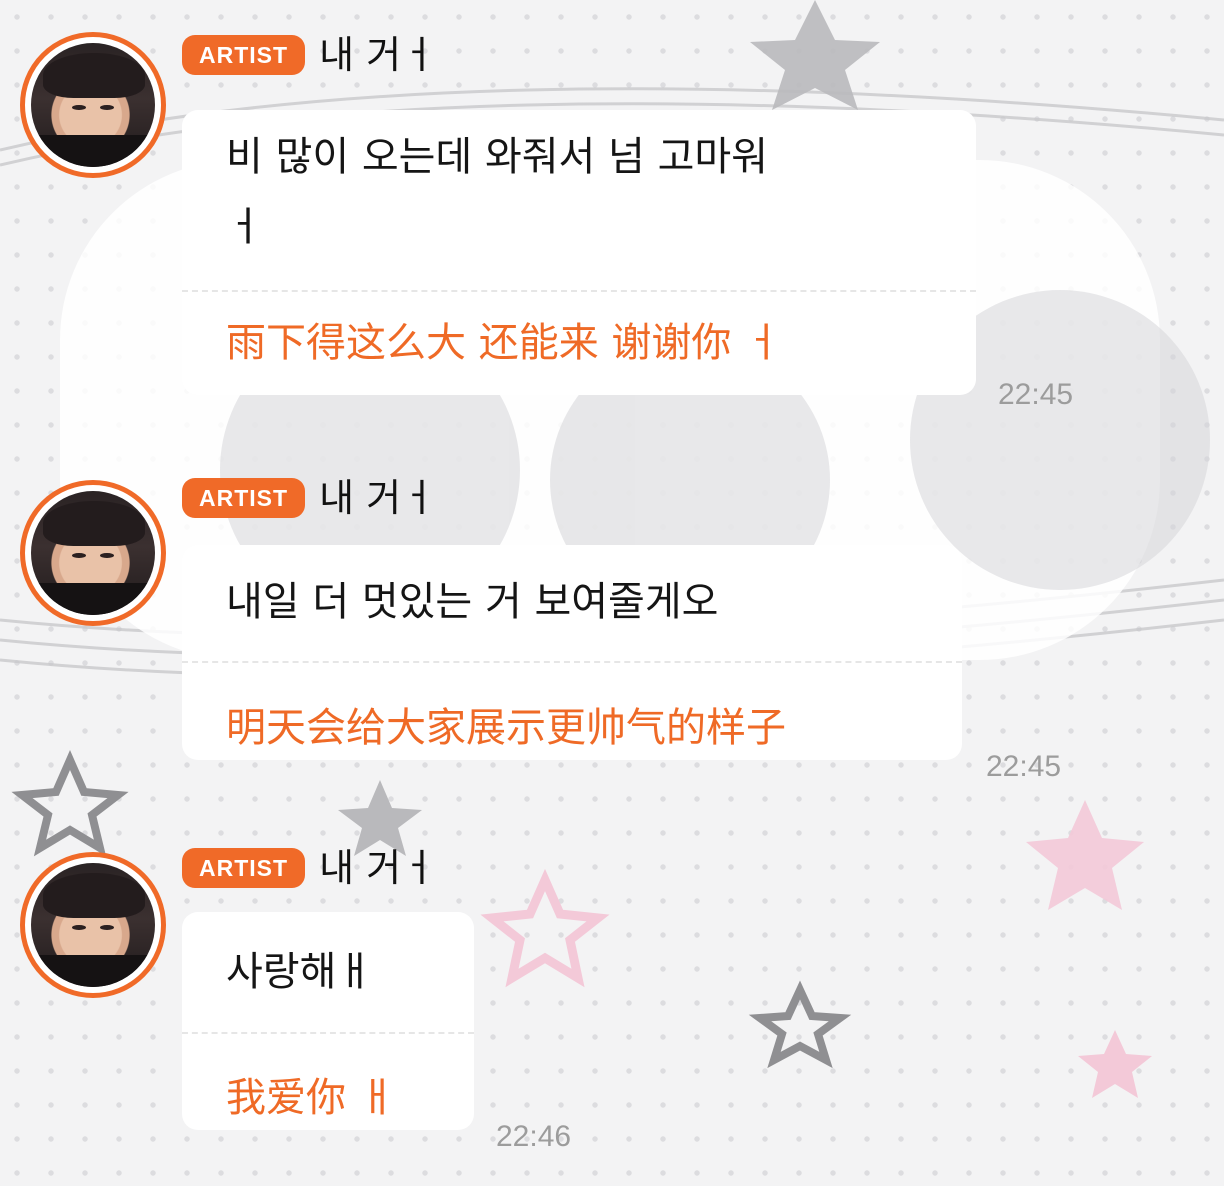 Image resolution: width=1224 pixels, height=1186 pixels. What do you see at coordinates (311, 1098) in the screenshot?
I see `chinese-translation: 我爱你 ㅐ` at bounding box center [311, 1098].